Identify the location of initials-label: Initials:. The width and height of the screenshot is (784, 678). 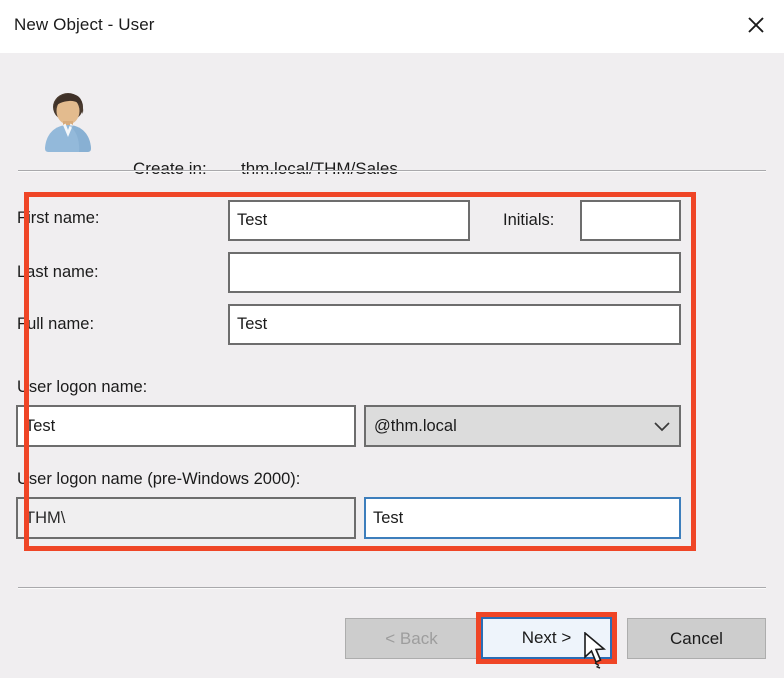
(529, 220).